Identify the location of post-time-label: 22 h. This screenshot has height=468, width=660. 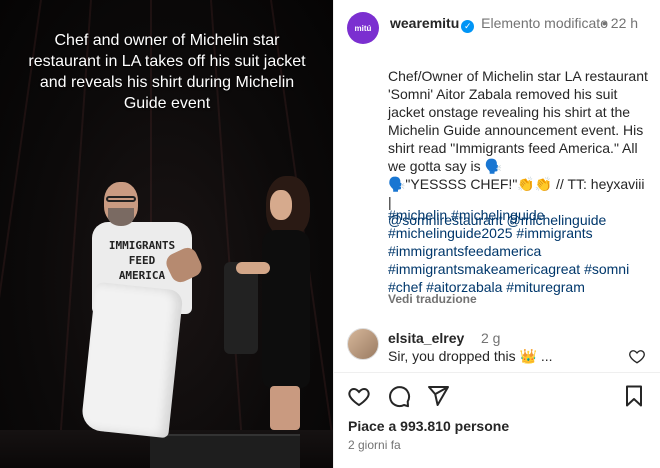
(624, 23).